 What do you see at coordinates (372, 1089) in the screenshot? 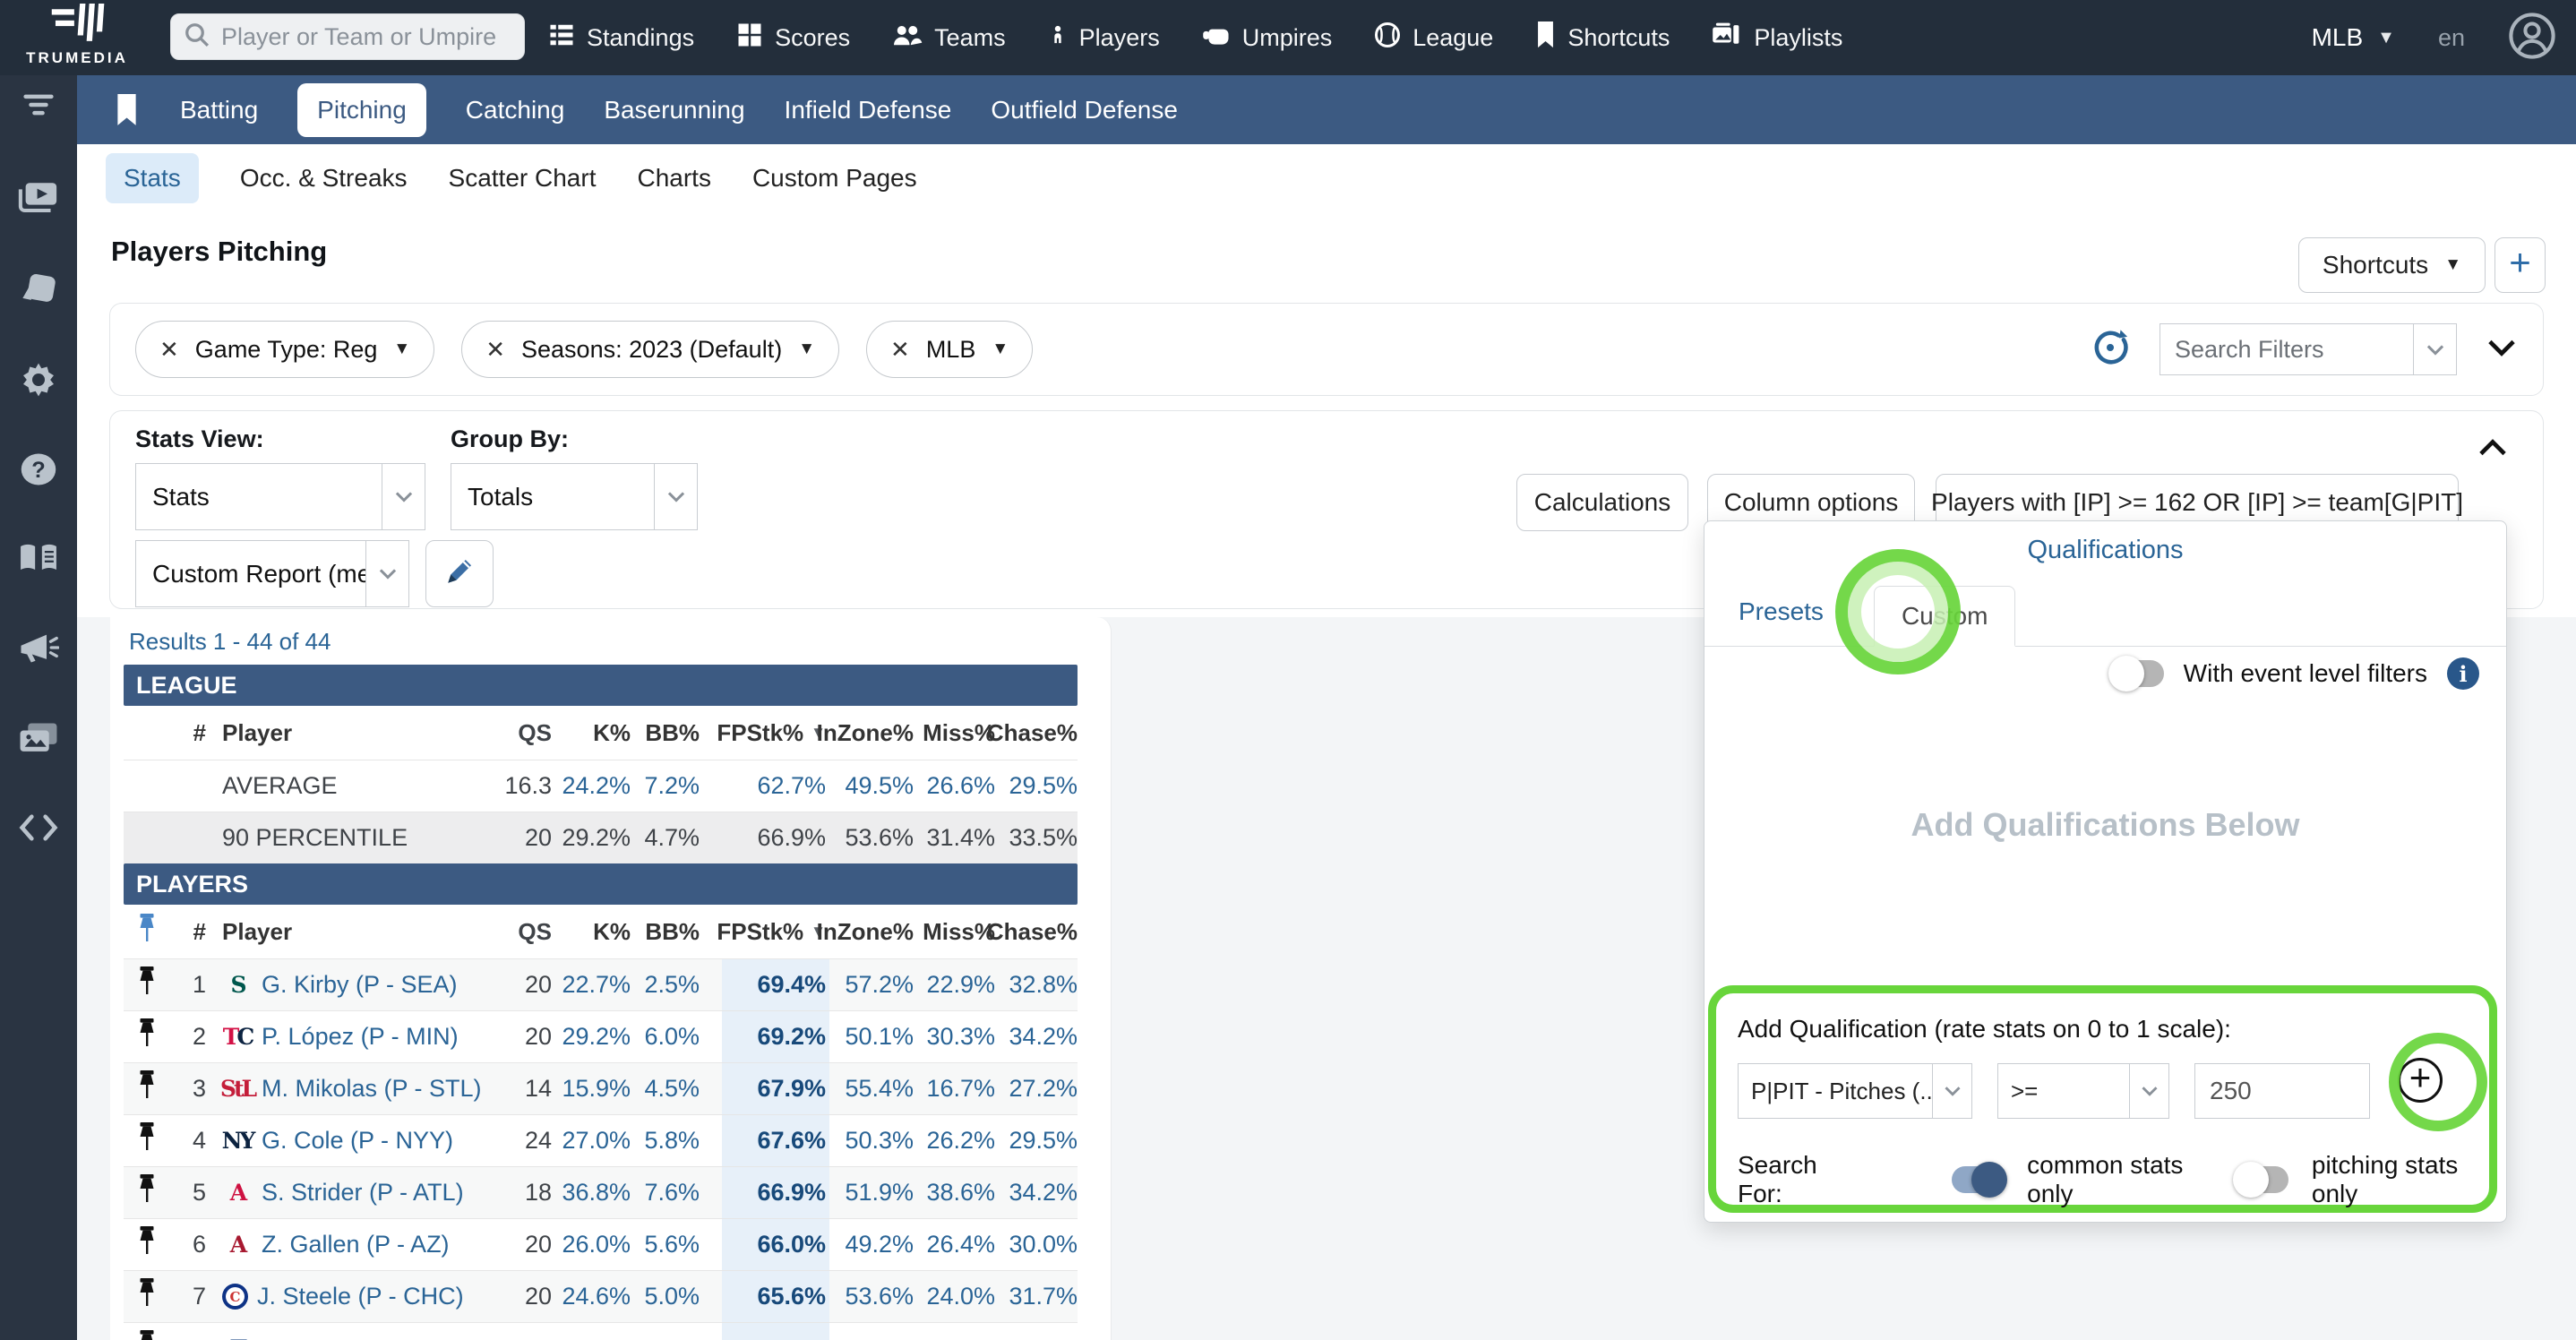
I see `player-name-link: M. Mikolas (P - STL)` at bounding box center [372, 1089].